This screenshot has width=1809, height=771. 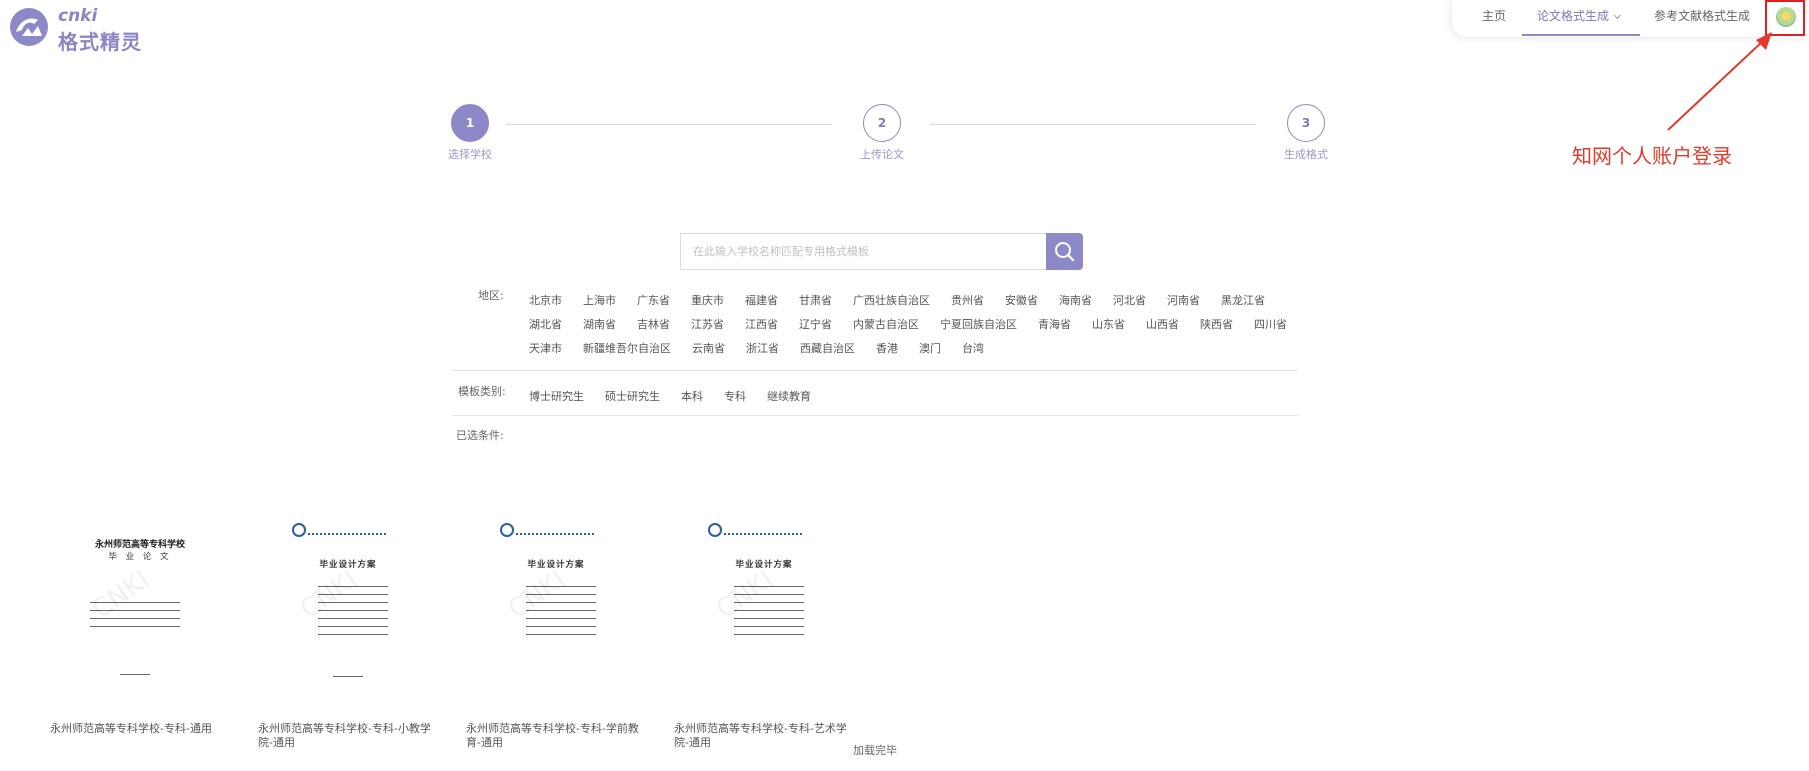 I want to click on category-option: 继续教育, so click(x=789, y=397).